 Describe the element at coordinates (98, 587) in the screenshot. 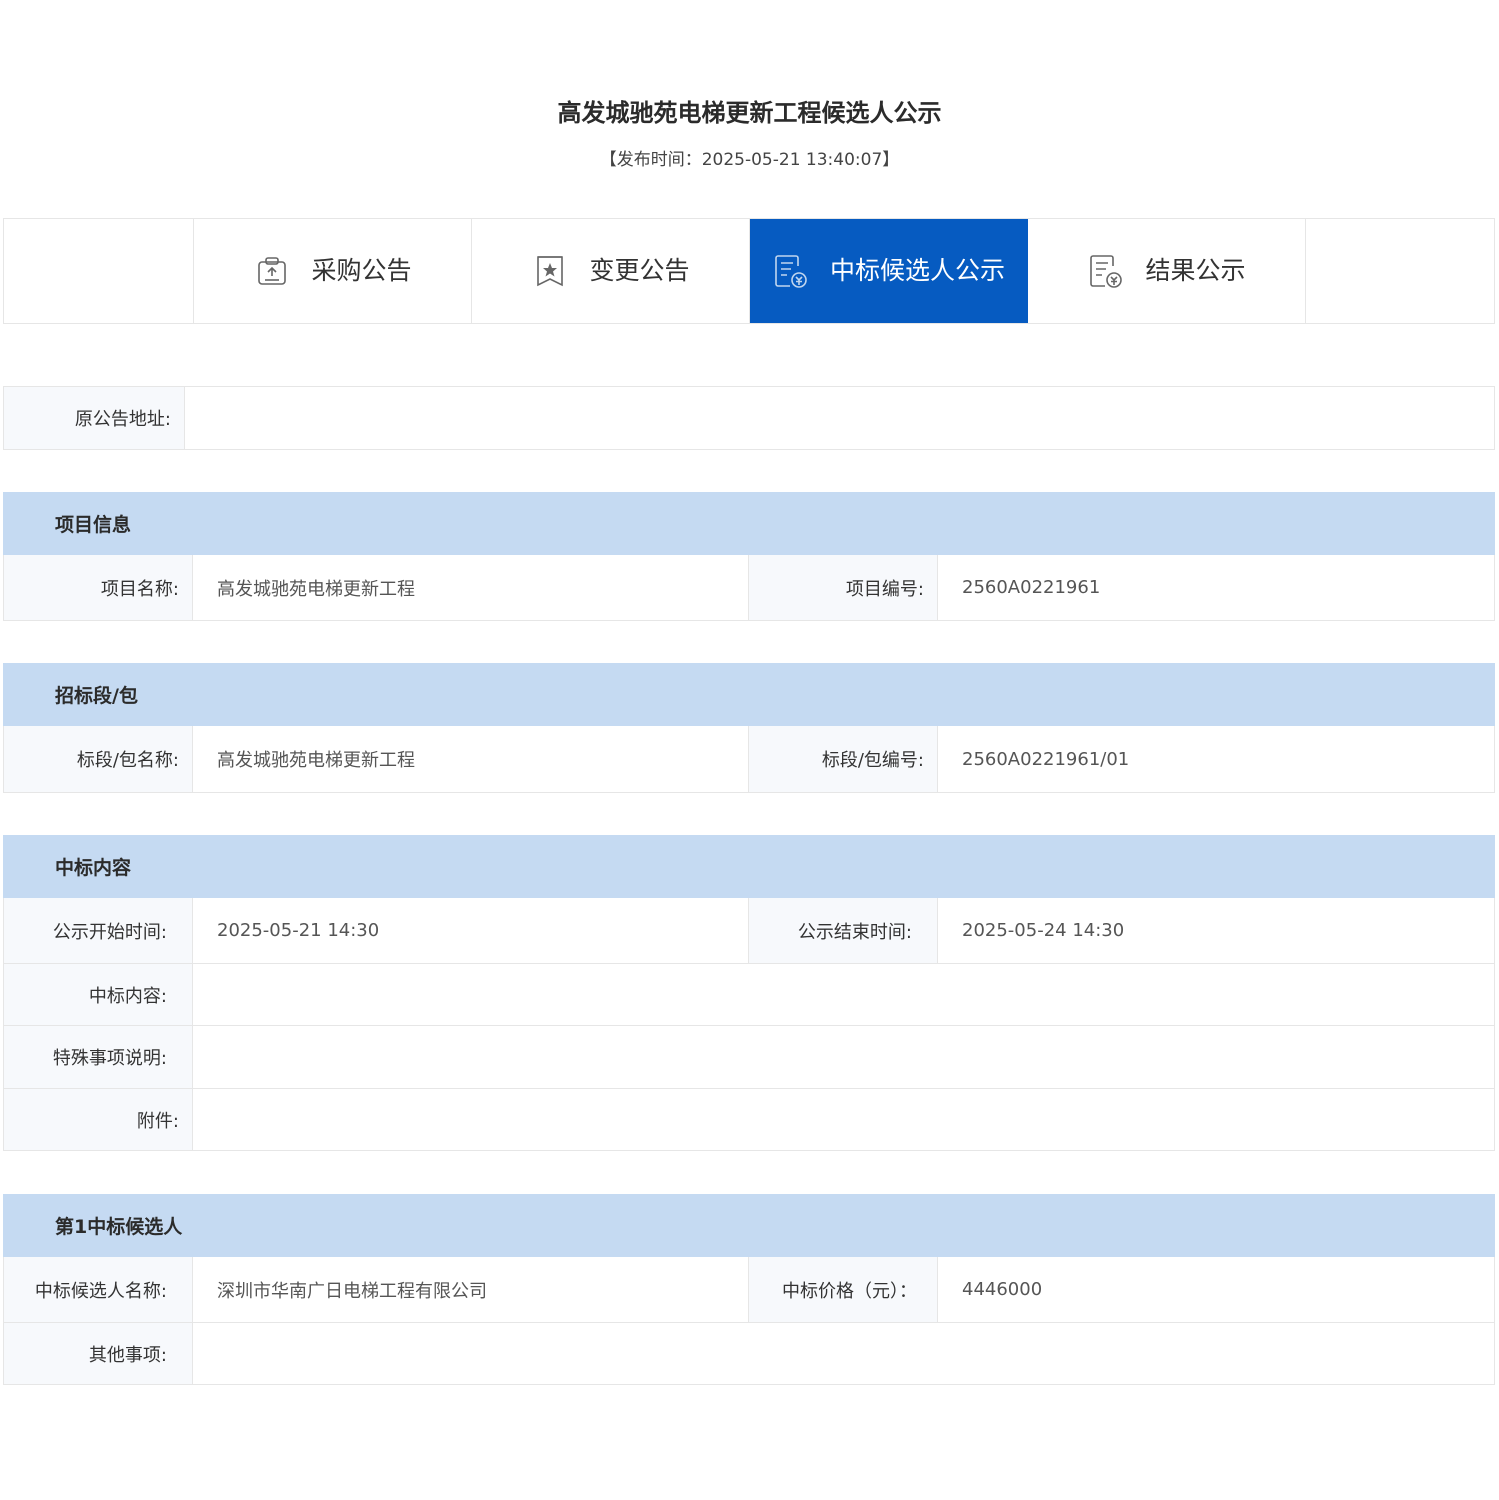

I see `project-name-label: 项目名称:` at that location.